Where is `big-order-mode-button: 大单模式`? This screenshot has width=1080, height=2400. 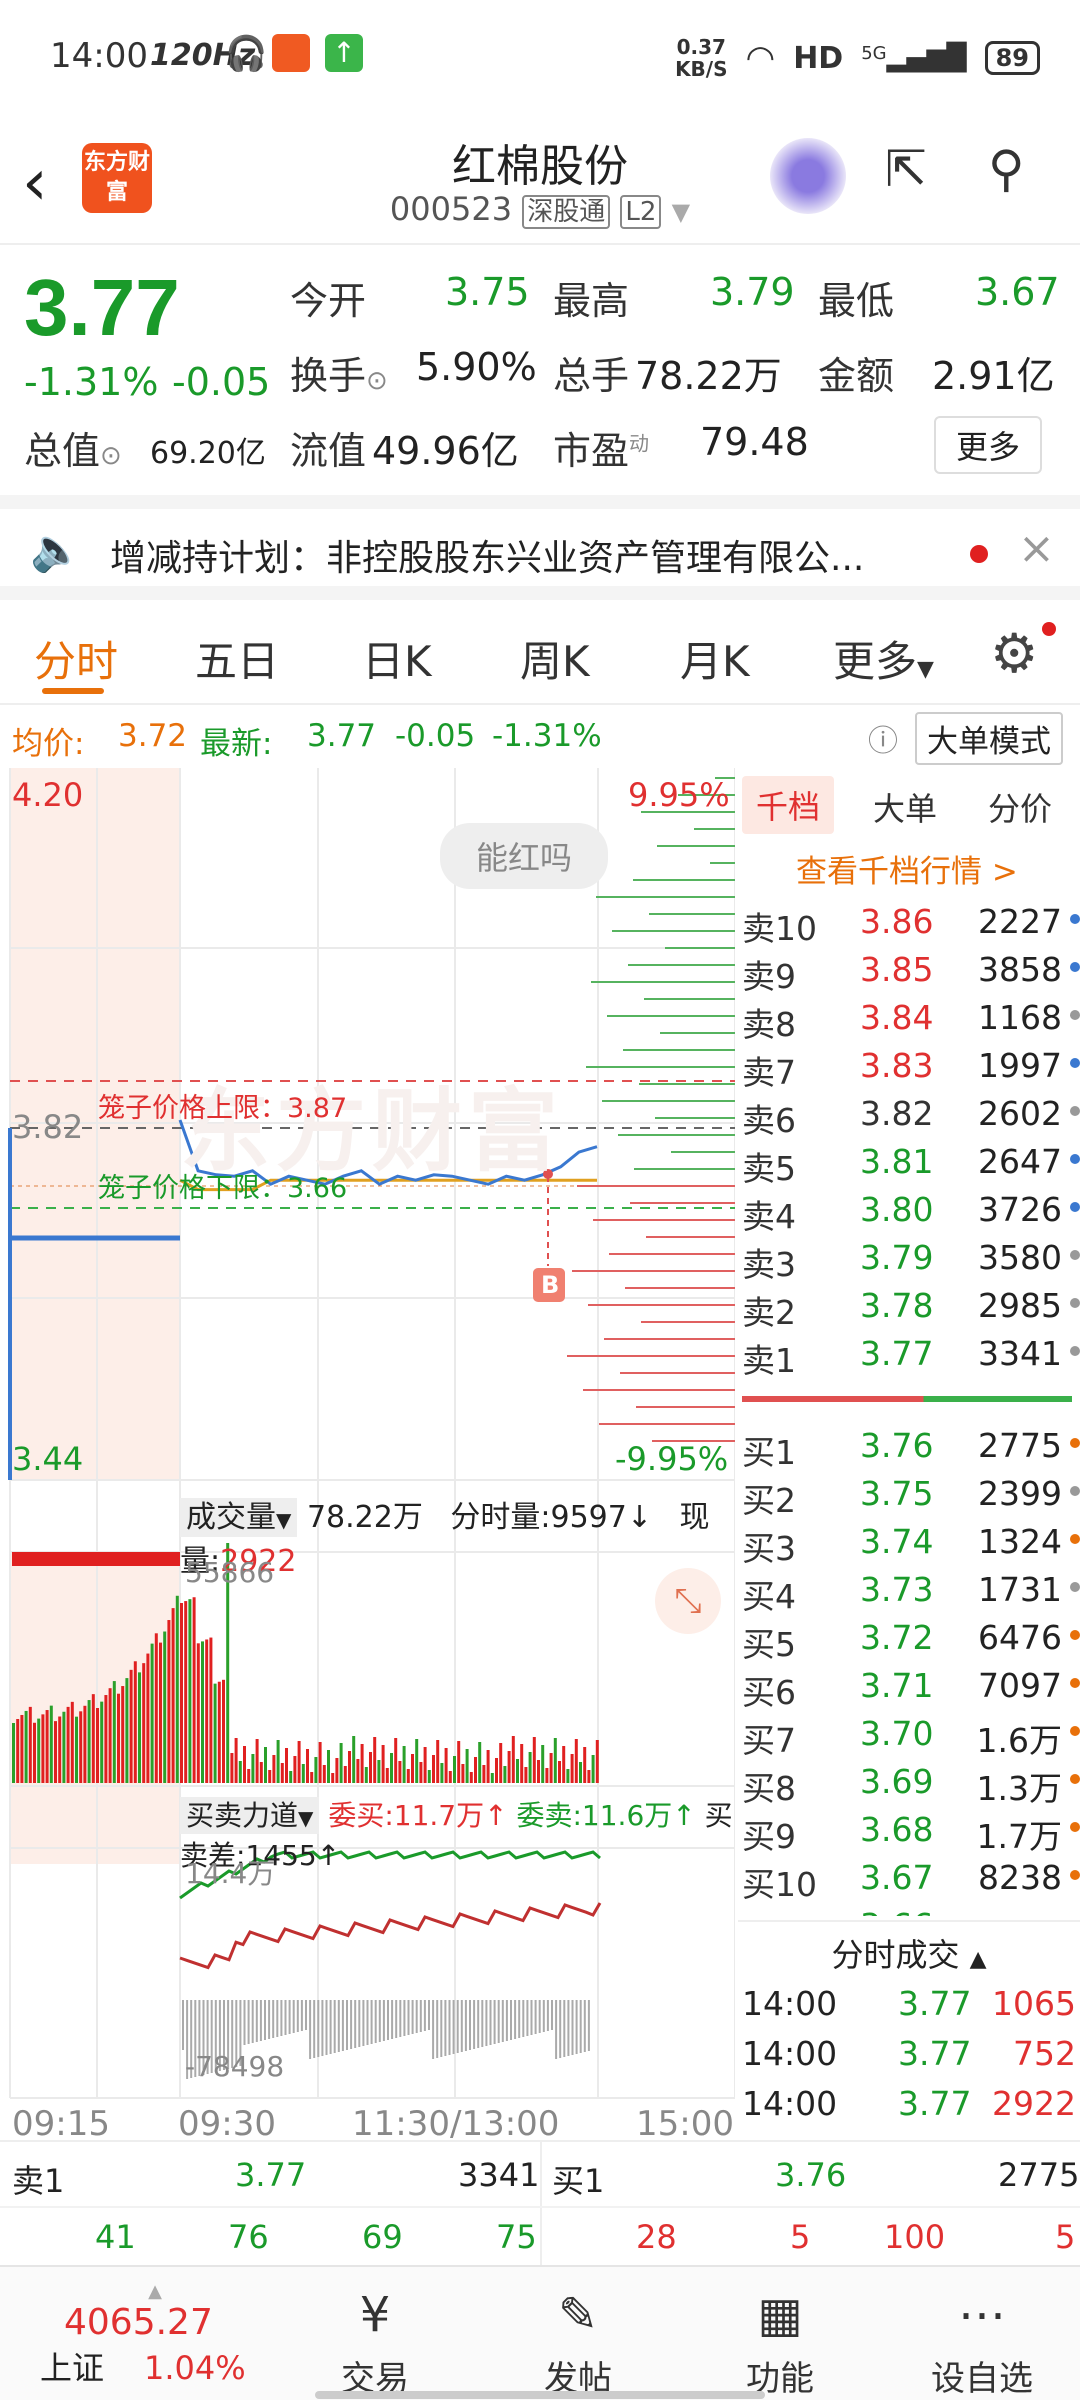 big-order-mode-button: 大单模式 is located at coordinates (989, 738).